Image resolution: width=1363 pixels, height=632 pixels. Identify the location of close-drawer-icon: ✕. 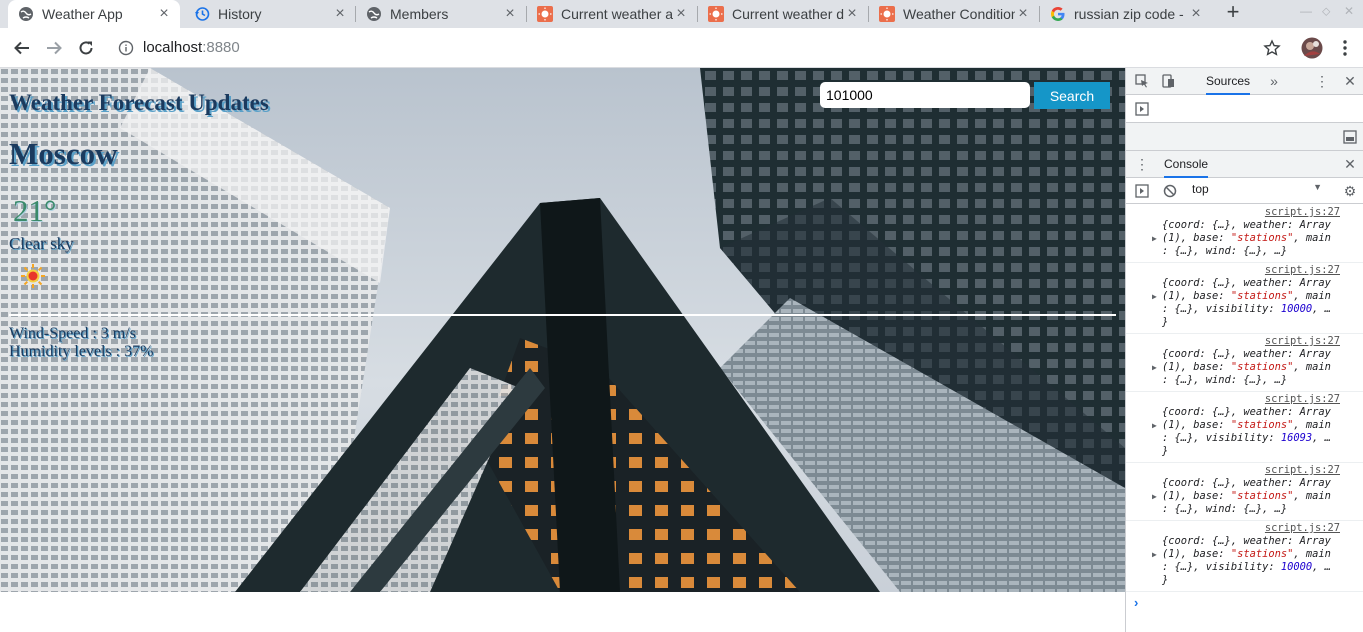
(1350, 164).